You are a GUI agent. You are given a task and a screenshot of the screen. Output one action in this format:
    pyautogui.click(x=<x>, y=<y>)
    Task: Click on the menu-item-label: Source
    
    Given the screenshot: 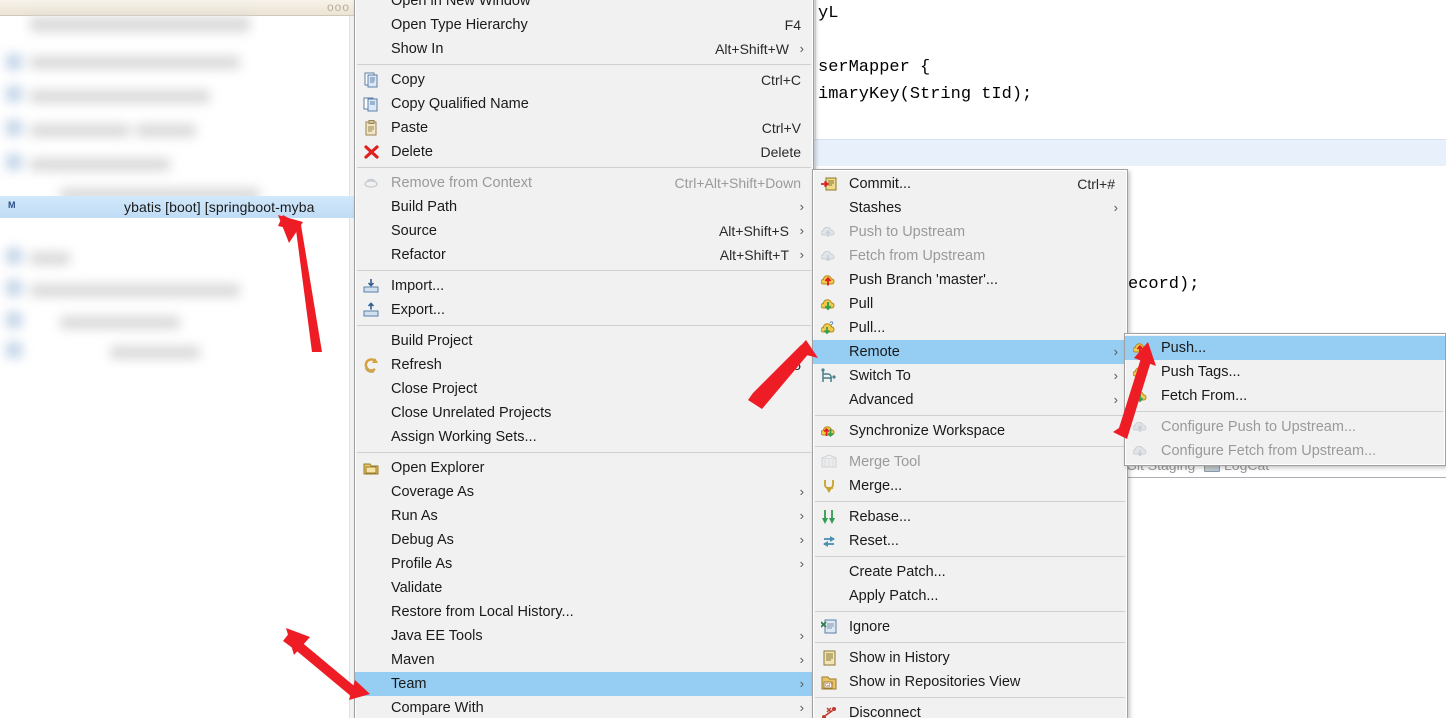 What is the action you would take?
    pyautogui.click(x=414, y=231)
    